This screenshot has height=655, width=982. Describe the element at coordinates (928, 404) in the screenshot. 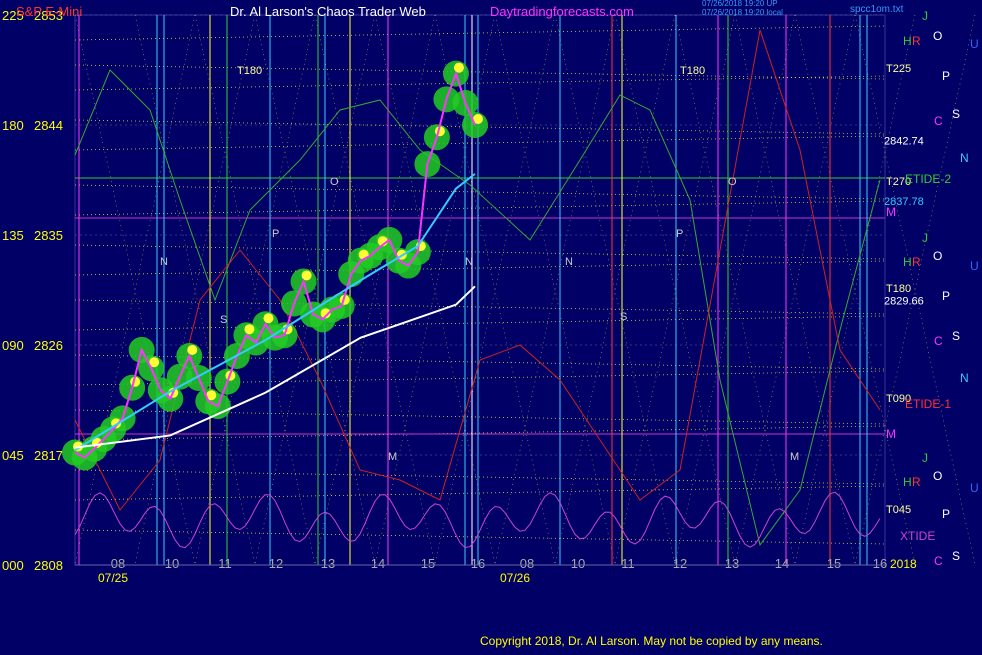

I see `etide1-legend: ETIDE-1` at that location.